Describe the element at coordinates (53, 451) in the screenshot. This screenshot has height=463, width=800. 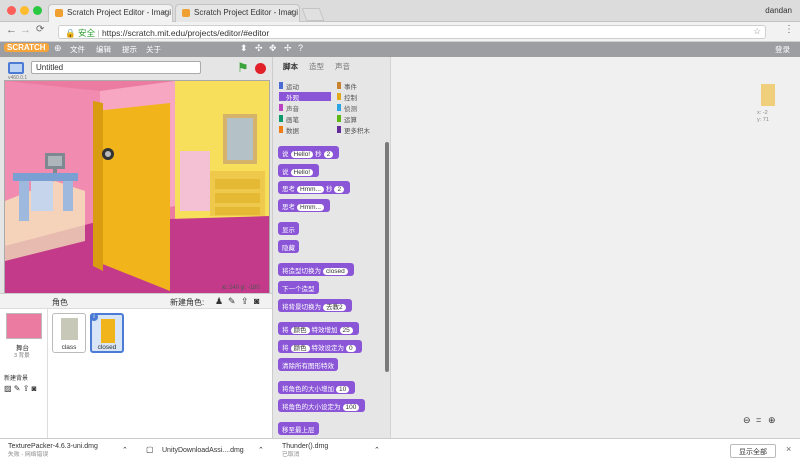
I see `download-item: TexturePacker-4.6.3-uni.dmg 失败 - 网络错误` at that location.